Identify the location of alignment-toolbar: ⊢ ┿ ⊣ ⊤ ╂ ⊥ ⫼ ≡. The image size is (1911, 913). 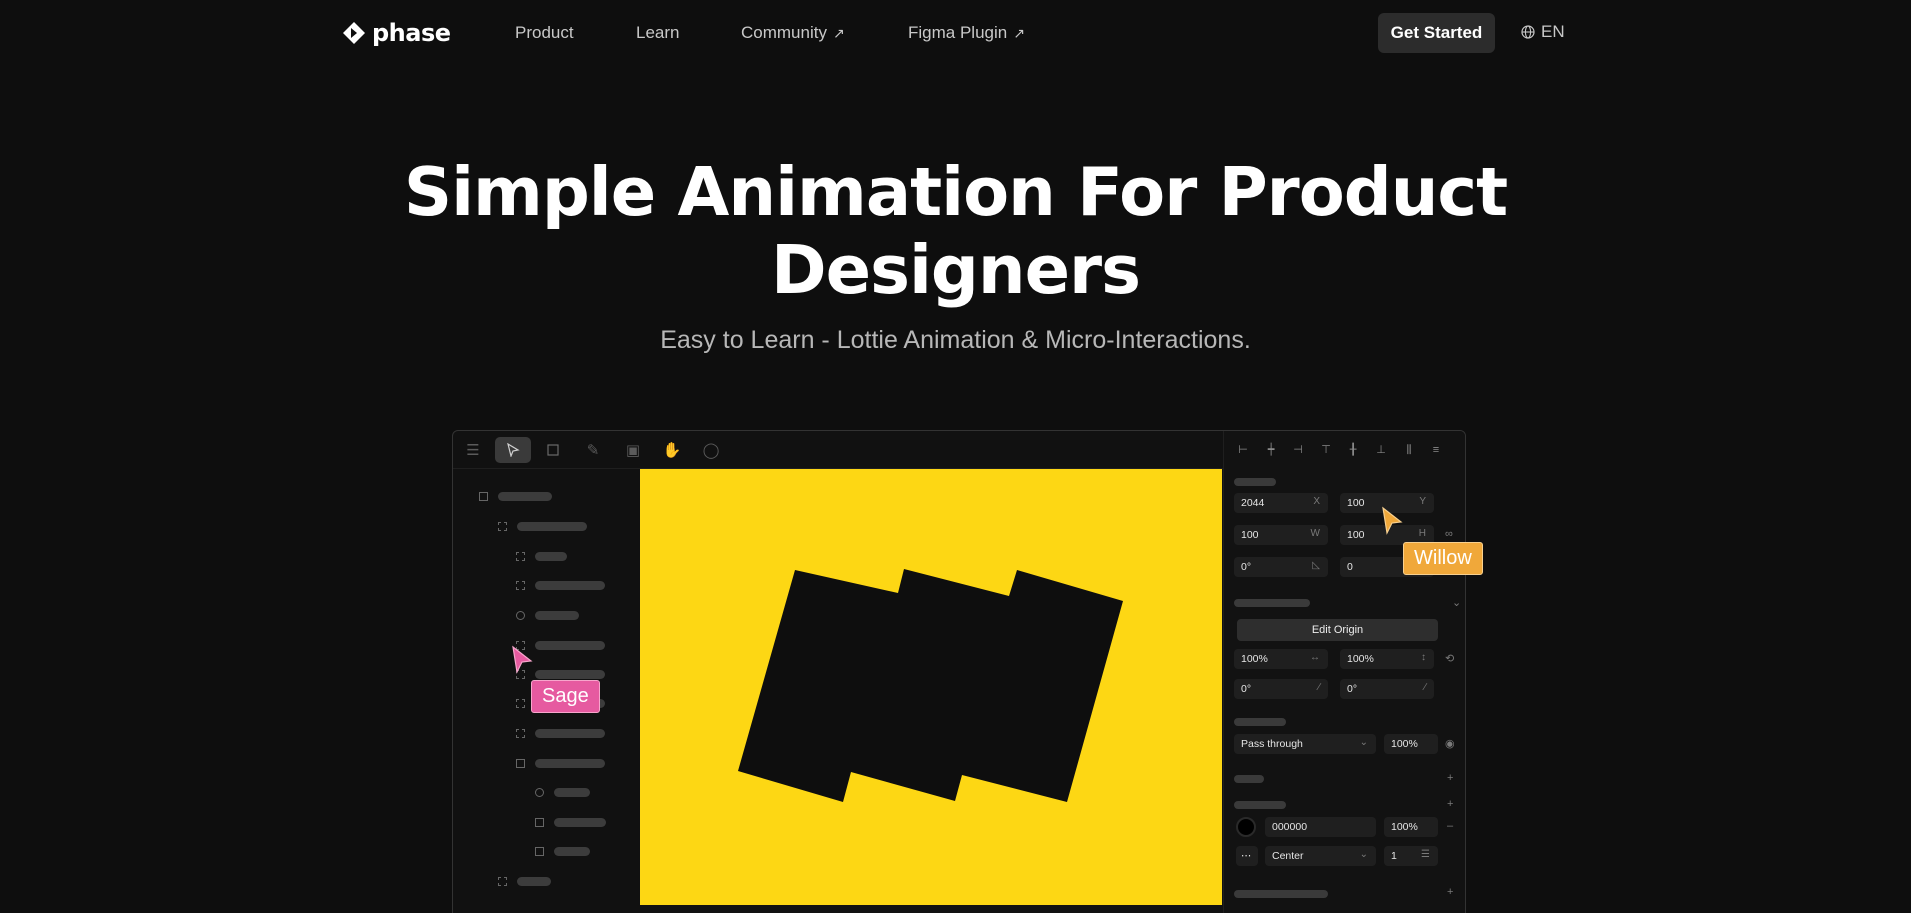
(1344, 450).